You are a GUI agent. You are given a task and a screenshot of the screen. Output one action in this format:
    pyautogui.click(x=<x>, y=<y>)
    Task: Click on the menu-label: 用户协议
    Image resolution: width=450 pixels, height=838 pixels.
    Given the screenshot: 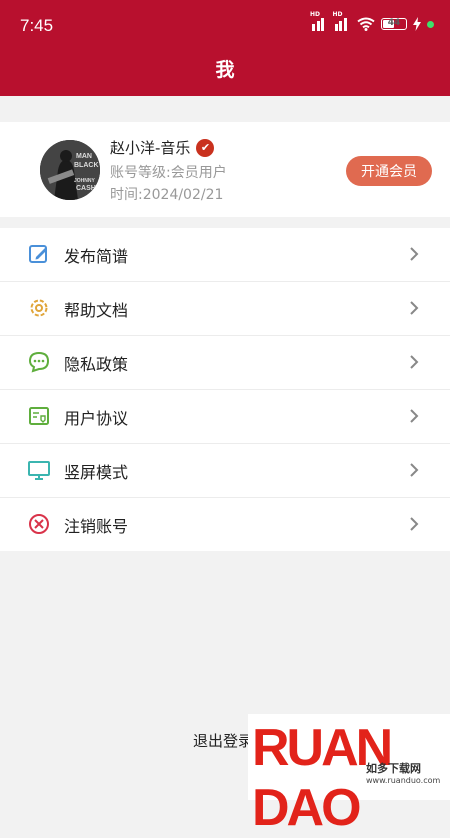 What is the action you would take?
    pyautogui.click(x=96, y=418)
    